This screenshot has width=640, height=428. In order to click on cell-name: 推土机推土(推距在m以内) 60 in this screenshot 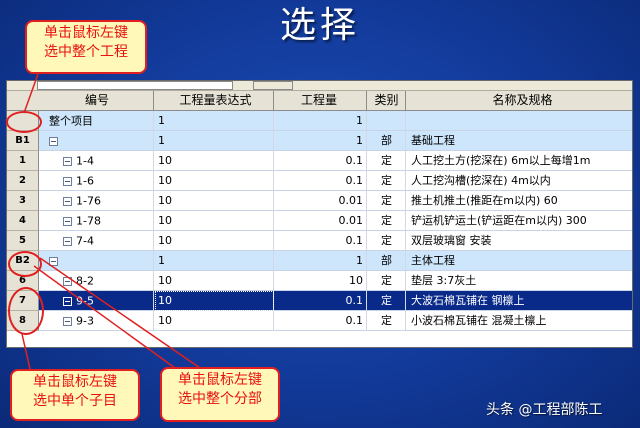, I will do `click(519, 200)`.